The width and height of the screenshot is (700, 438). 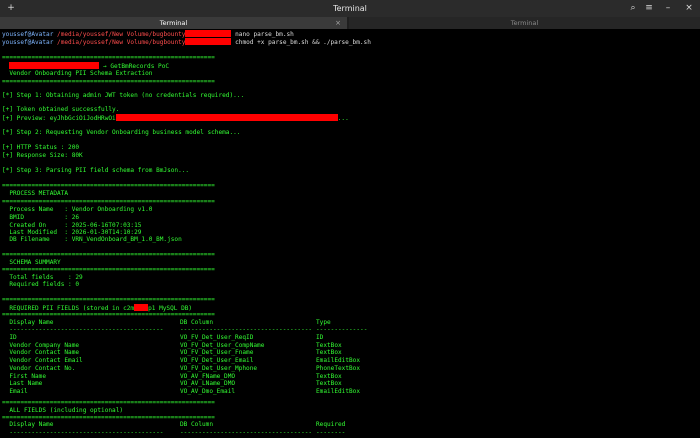 What do you see at coordinates (134, 66) in the screenshot?
I see `poc-header-text: → GetBmRecords PoC` at bounding box center [134, 66].